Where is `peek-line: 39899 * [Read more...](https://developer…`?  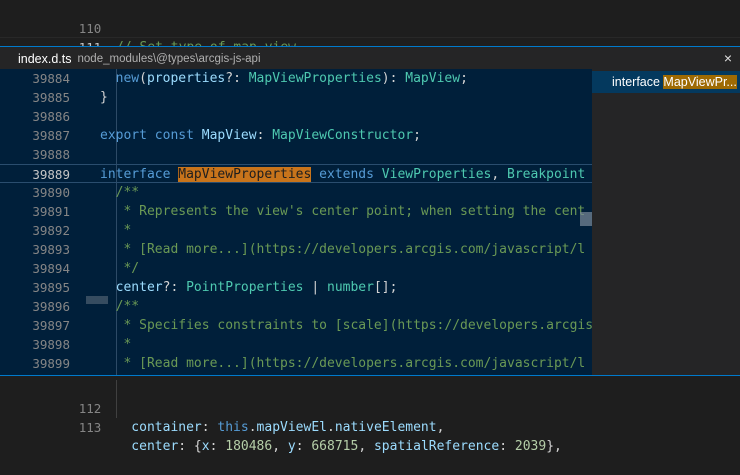
peek-line: 39899 * [Read more...](https://developer… is located at coordinates (296, 363).